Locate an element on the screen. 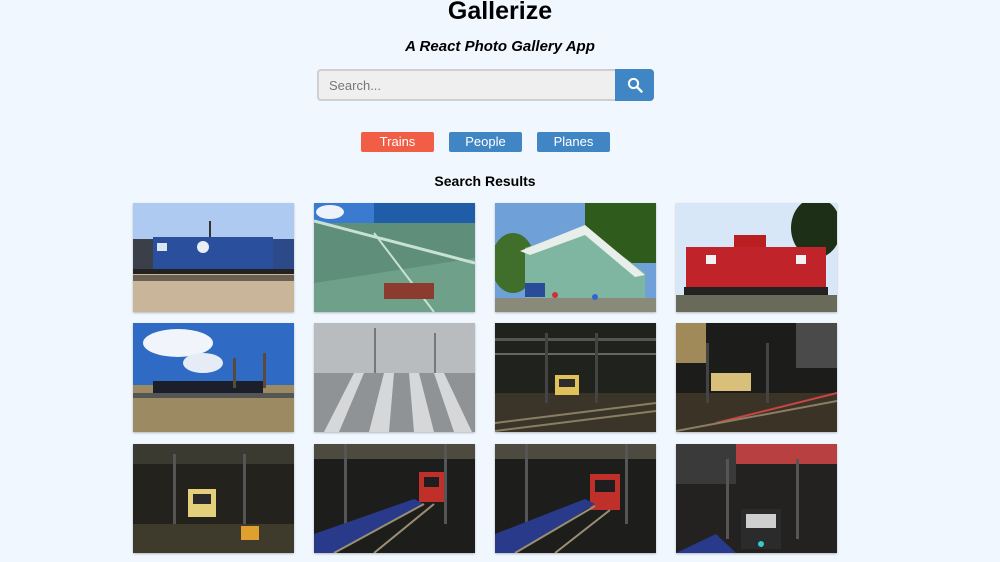 The height and width of the screenshot is (562, 1000). nav-planes-button: Planes is located at coordinates (573, 142).